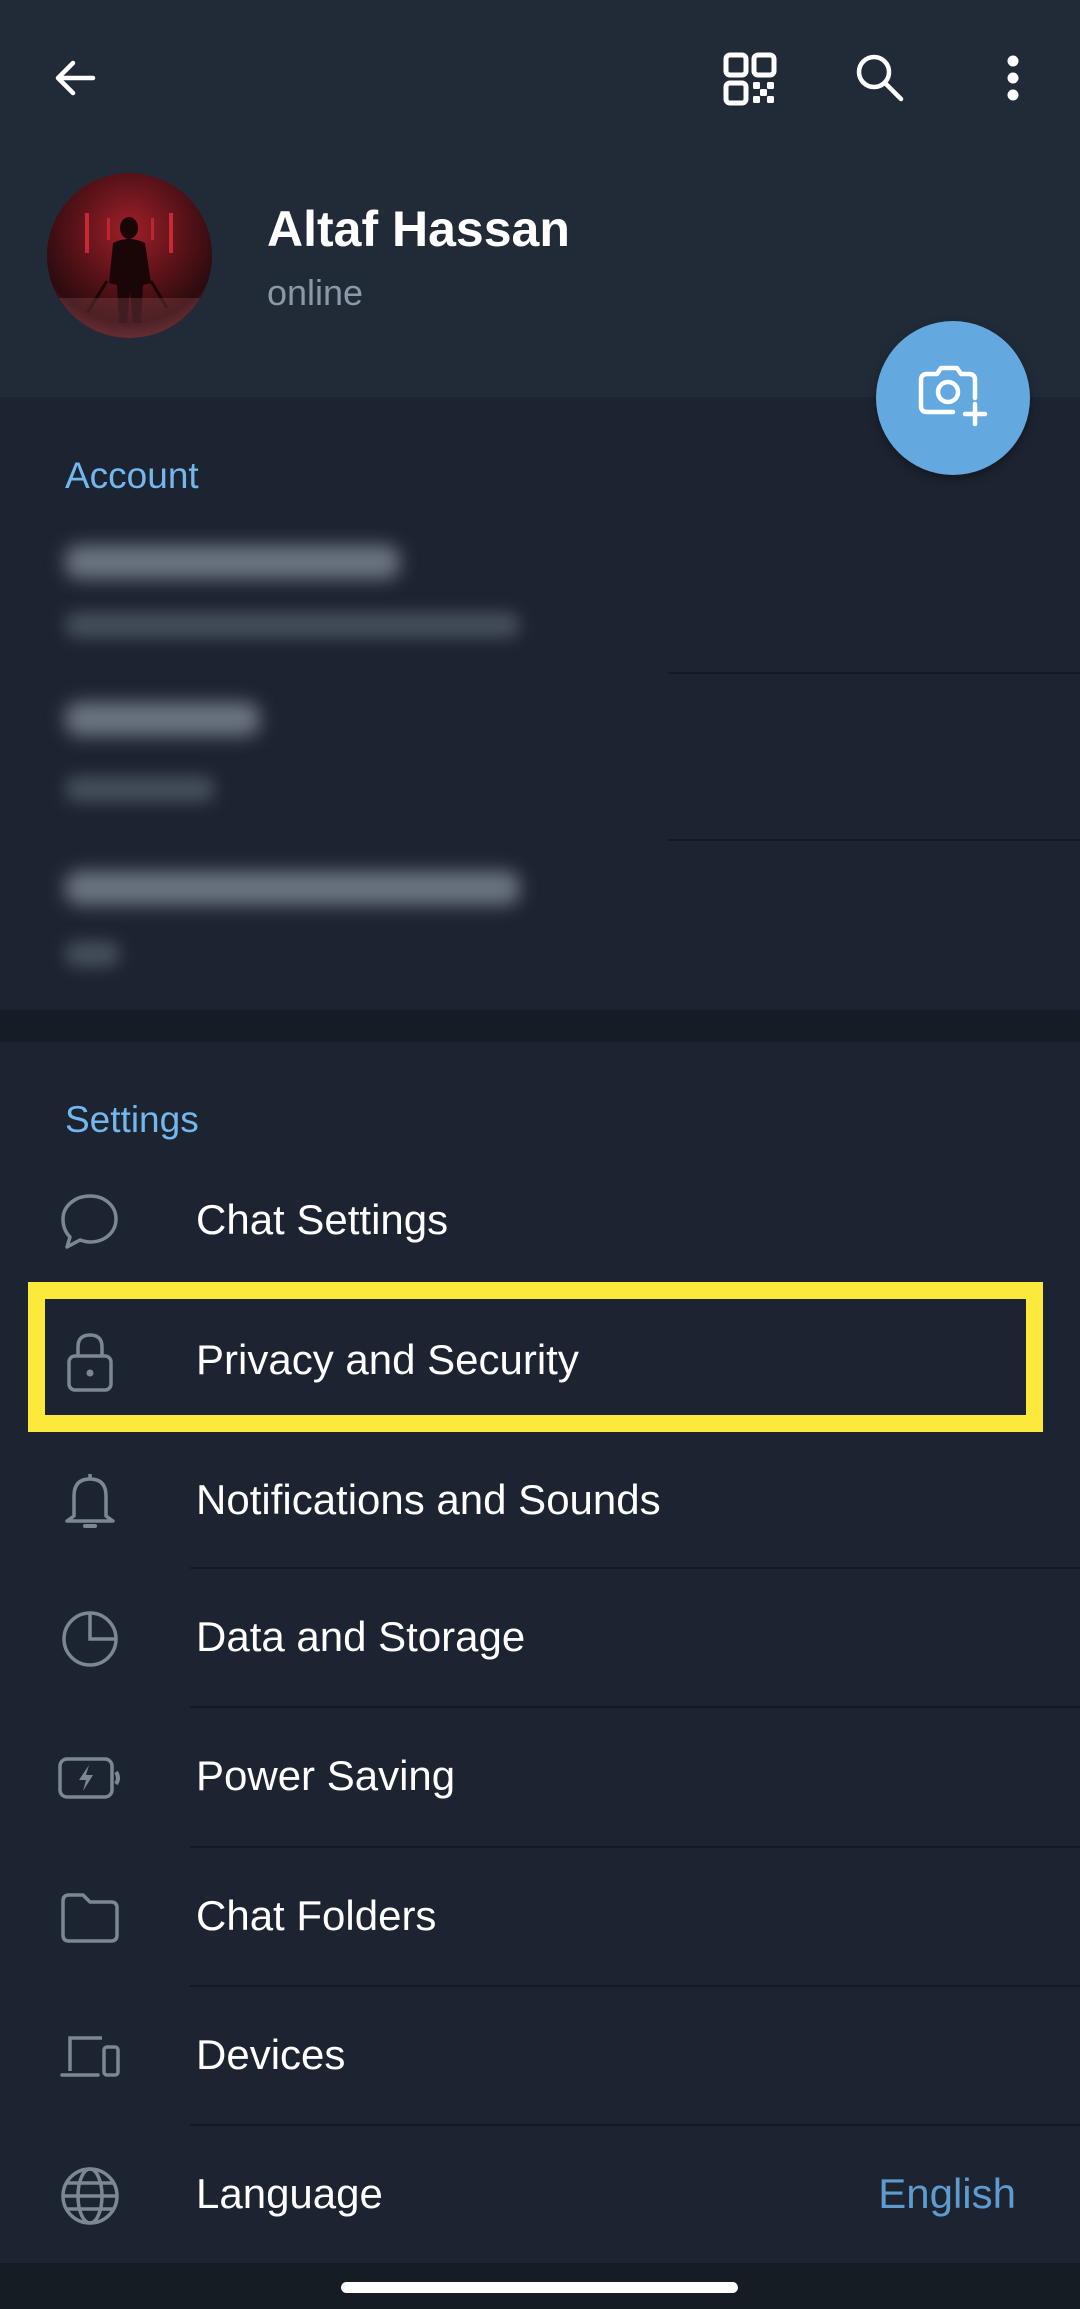 Image resolution: width=1080 pixels, height=2309 pixels. What do you see at coordinates (90, 1639) in the screenshot?
I see `pie-chart-icon` at bounding box center [90, 1639].